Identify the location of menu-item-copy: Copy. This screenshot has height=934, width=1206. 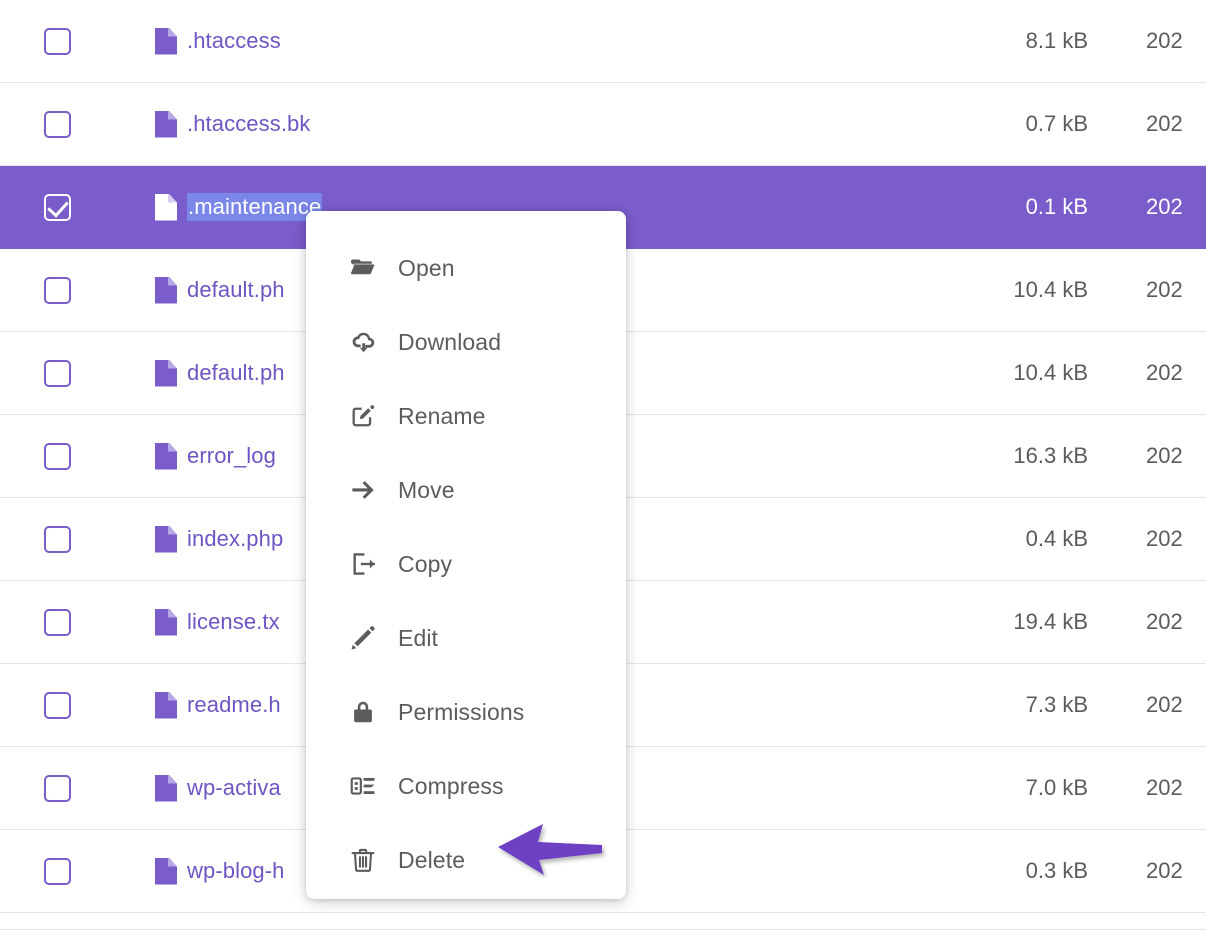
(466, 564).